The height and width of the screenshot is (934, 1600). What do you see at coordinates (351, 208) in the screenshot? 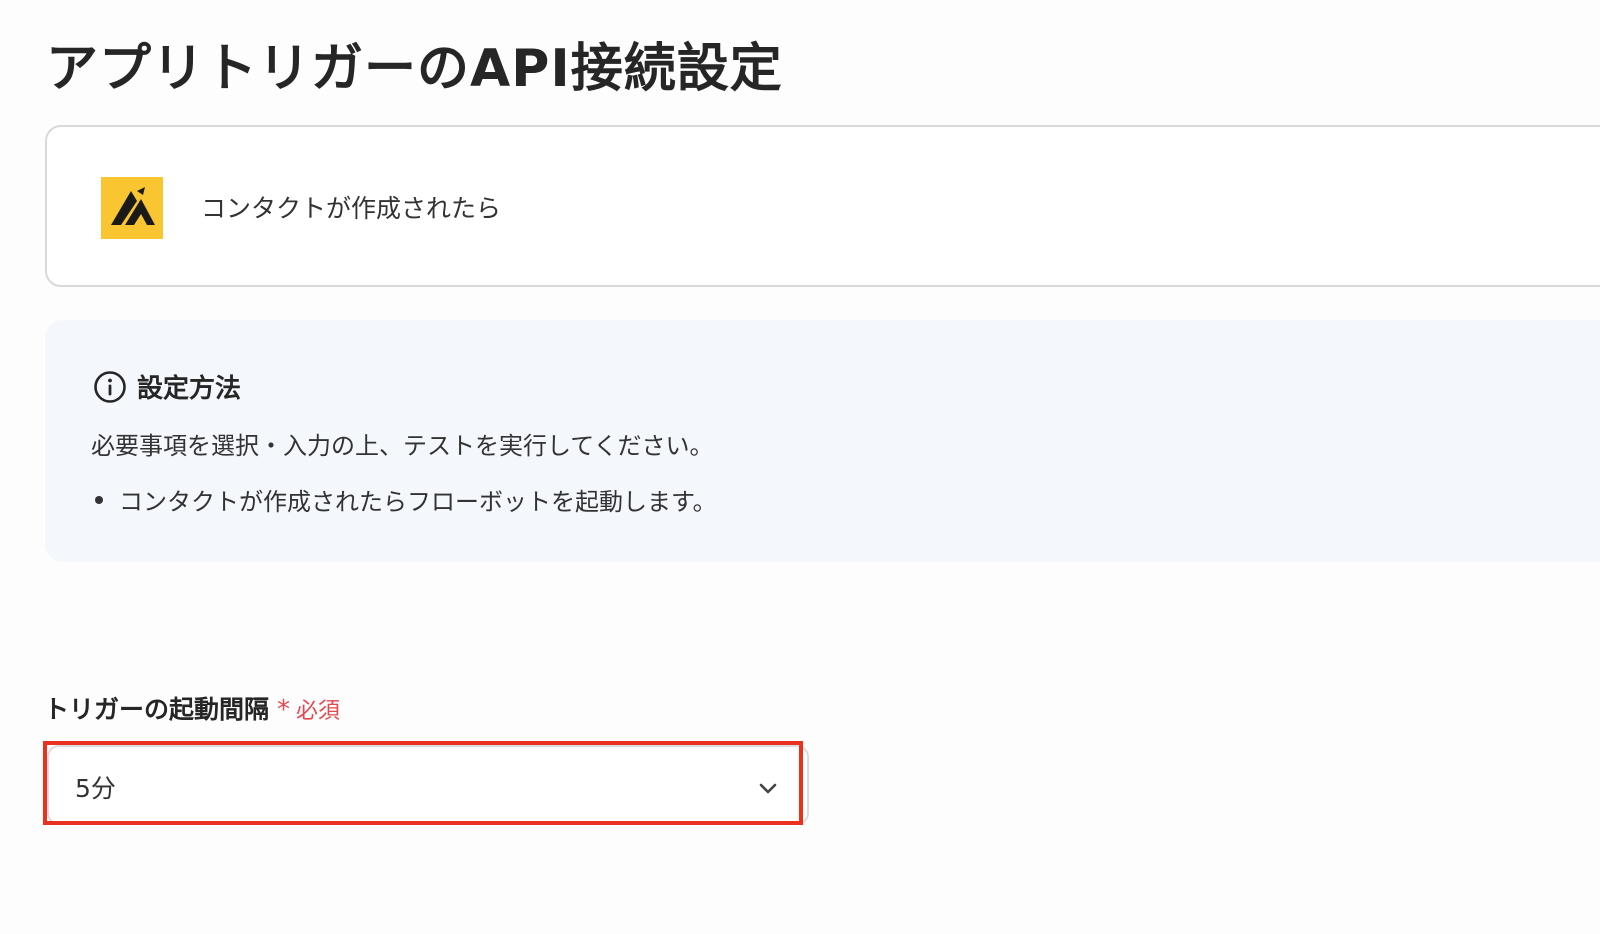
I see `trigger-name: コンタクトが作成されたら` at bounding box center [351, 208].